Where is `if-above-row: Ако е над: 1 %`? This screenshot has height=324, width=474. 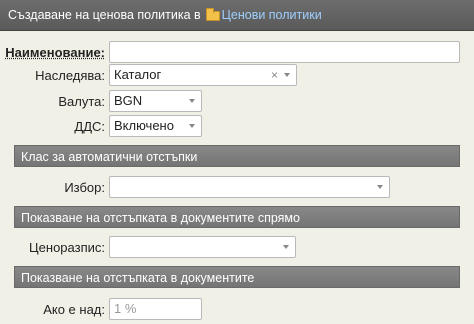
if-above-row: Ако е над: 1 % is located at coordinates (237, 310).